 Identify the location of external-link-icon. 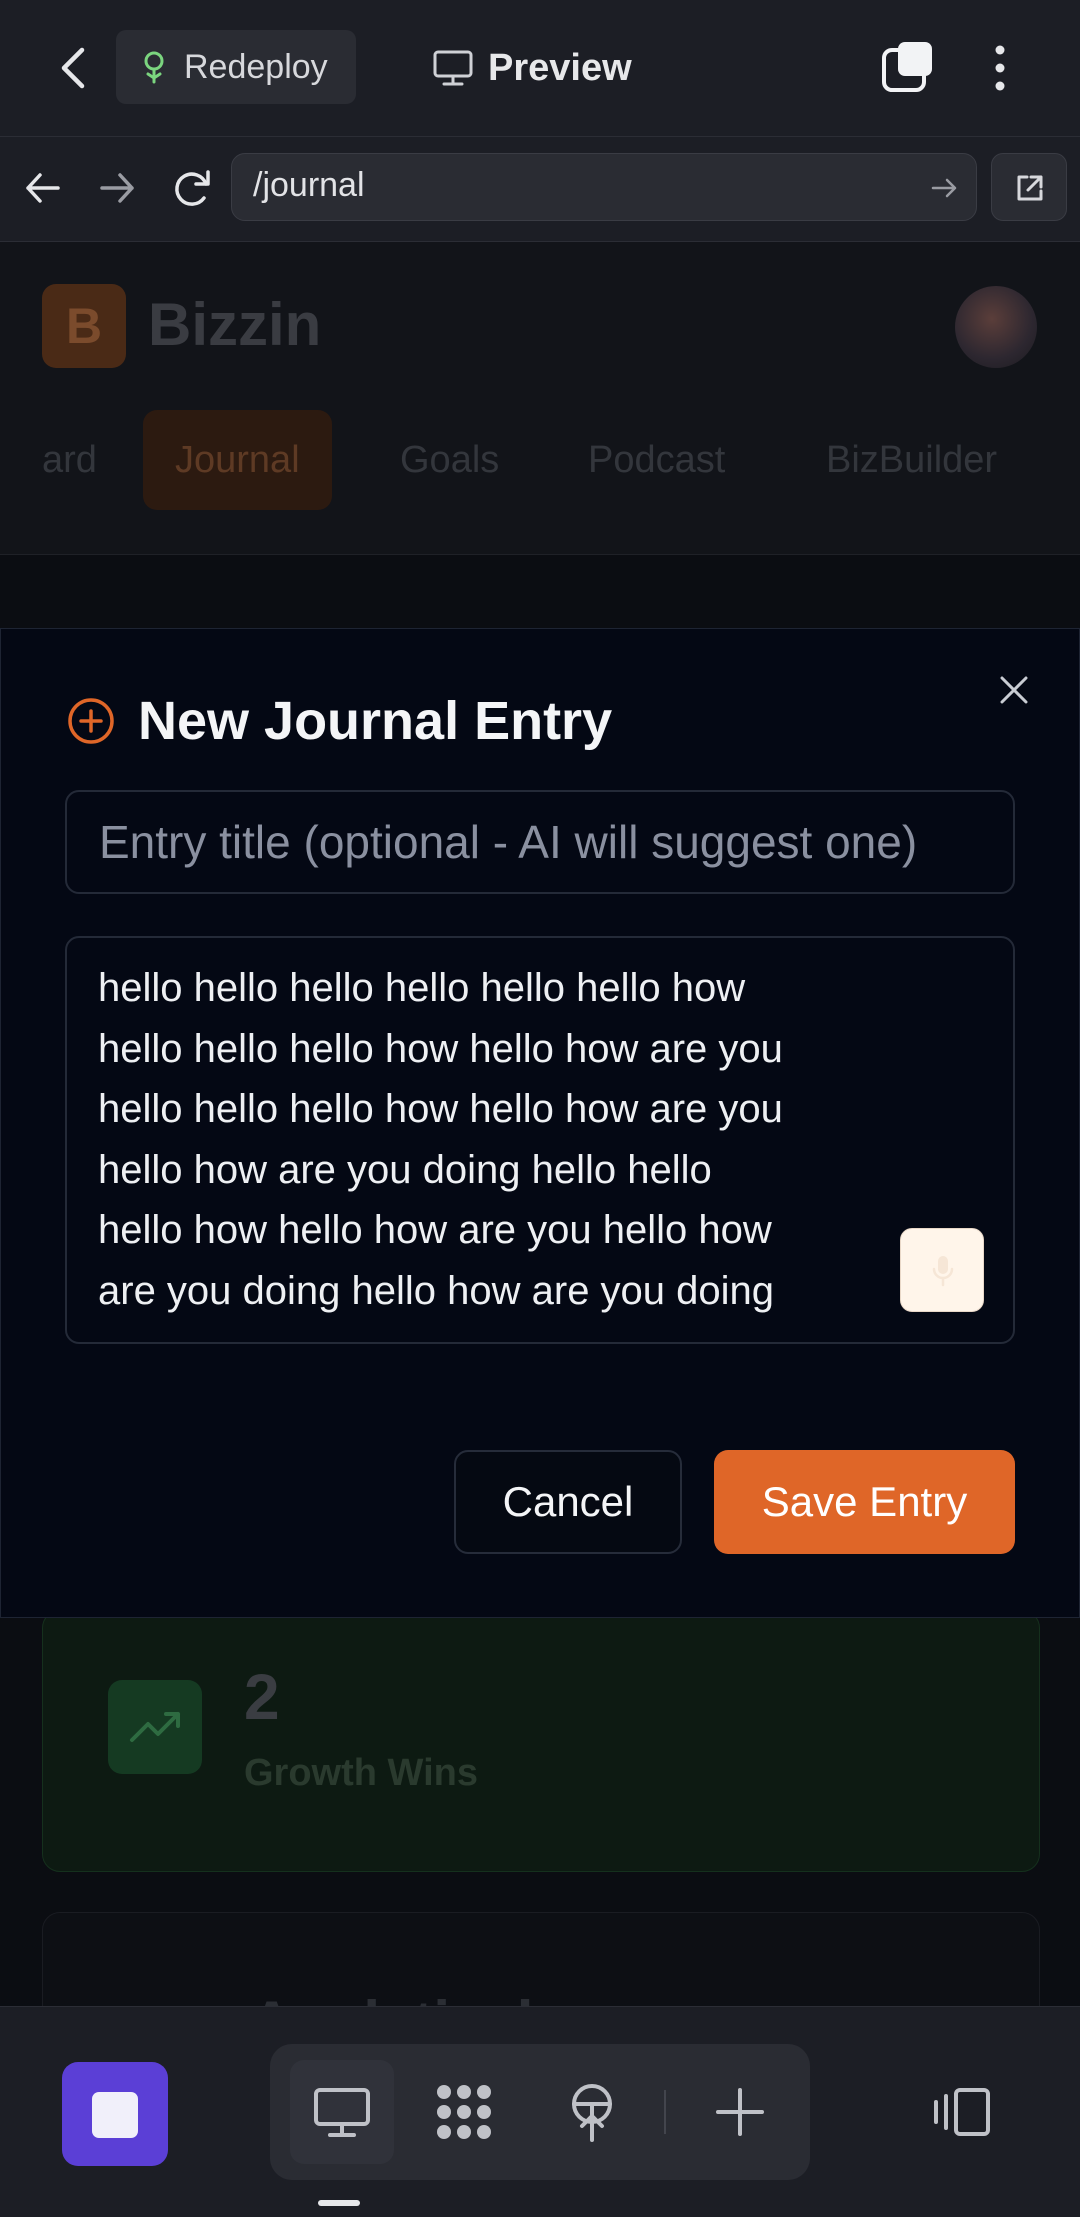
(1030, 190).